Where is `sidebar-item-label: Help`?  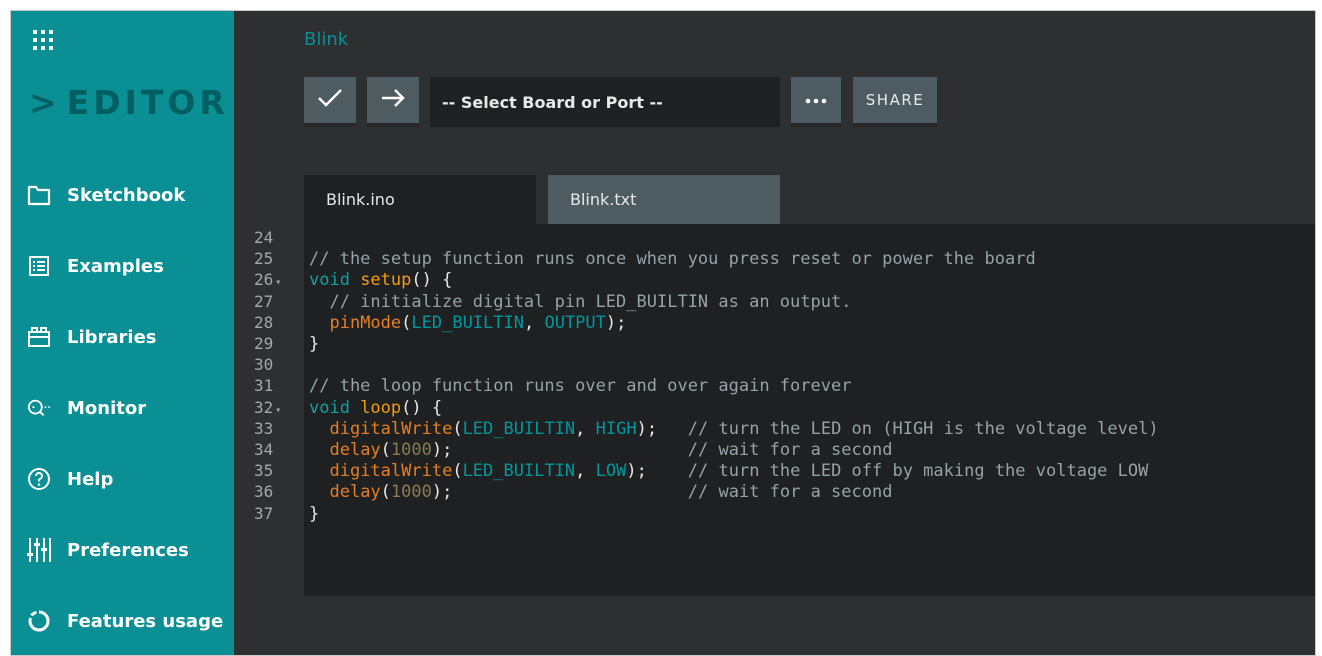
sidebar-item-label: Help is located at coordinates (90, 479).